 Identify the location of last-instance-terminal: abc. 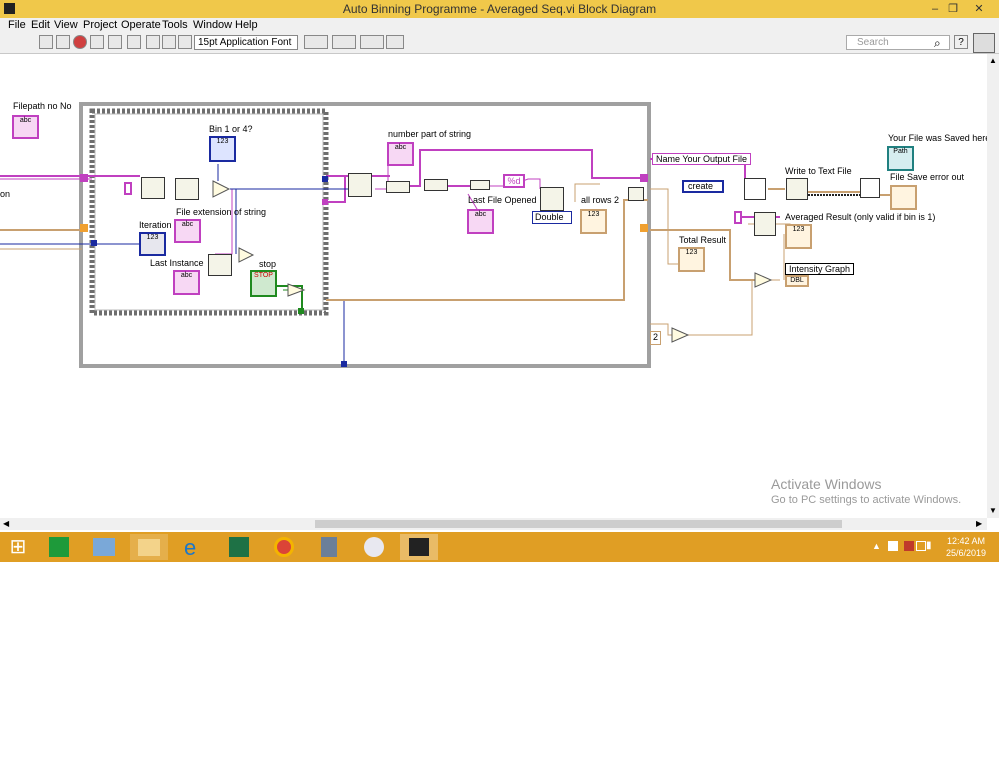
(186, 282).